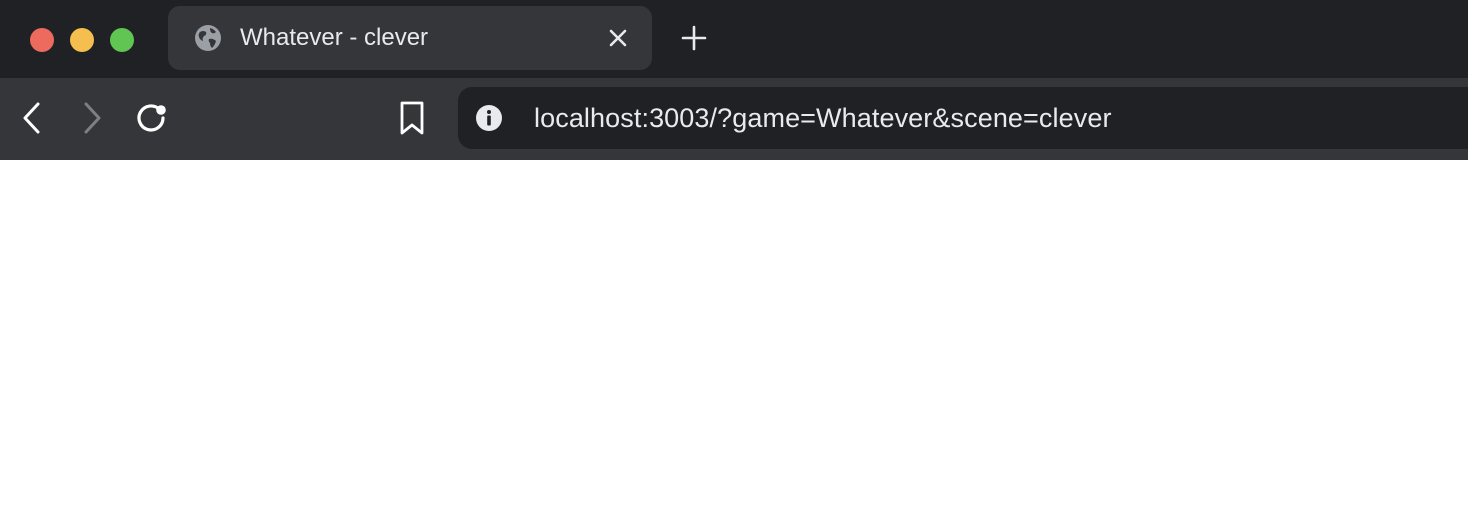 The width and height of the screenshot is (1468, 508). What do you see at coordinates (334, 37) in the screenshot?
I see `tab-title: Whatever - clever` at bounding box center [334, 37].